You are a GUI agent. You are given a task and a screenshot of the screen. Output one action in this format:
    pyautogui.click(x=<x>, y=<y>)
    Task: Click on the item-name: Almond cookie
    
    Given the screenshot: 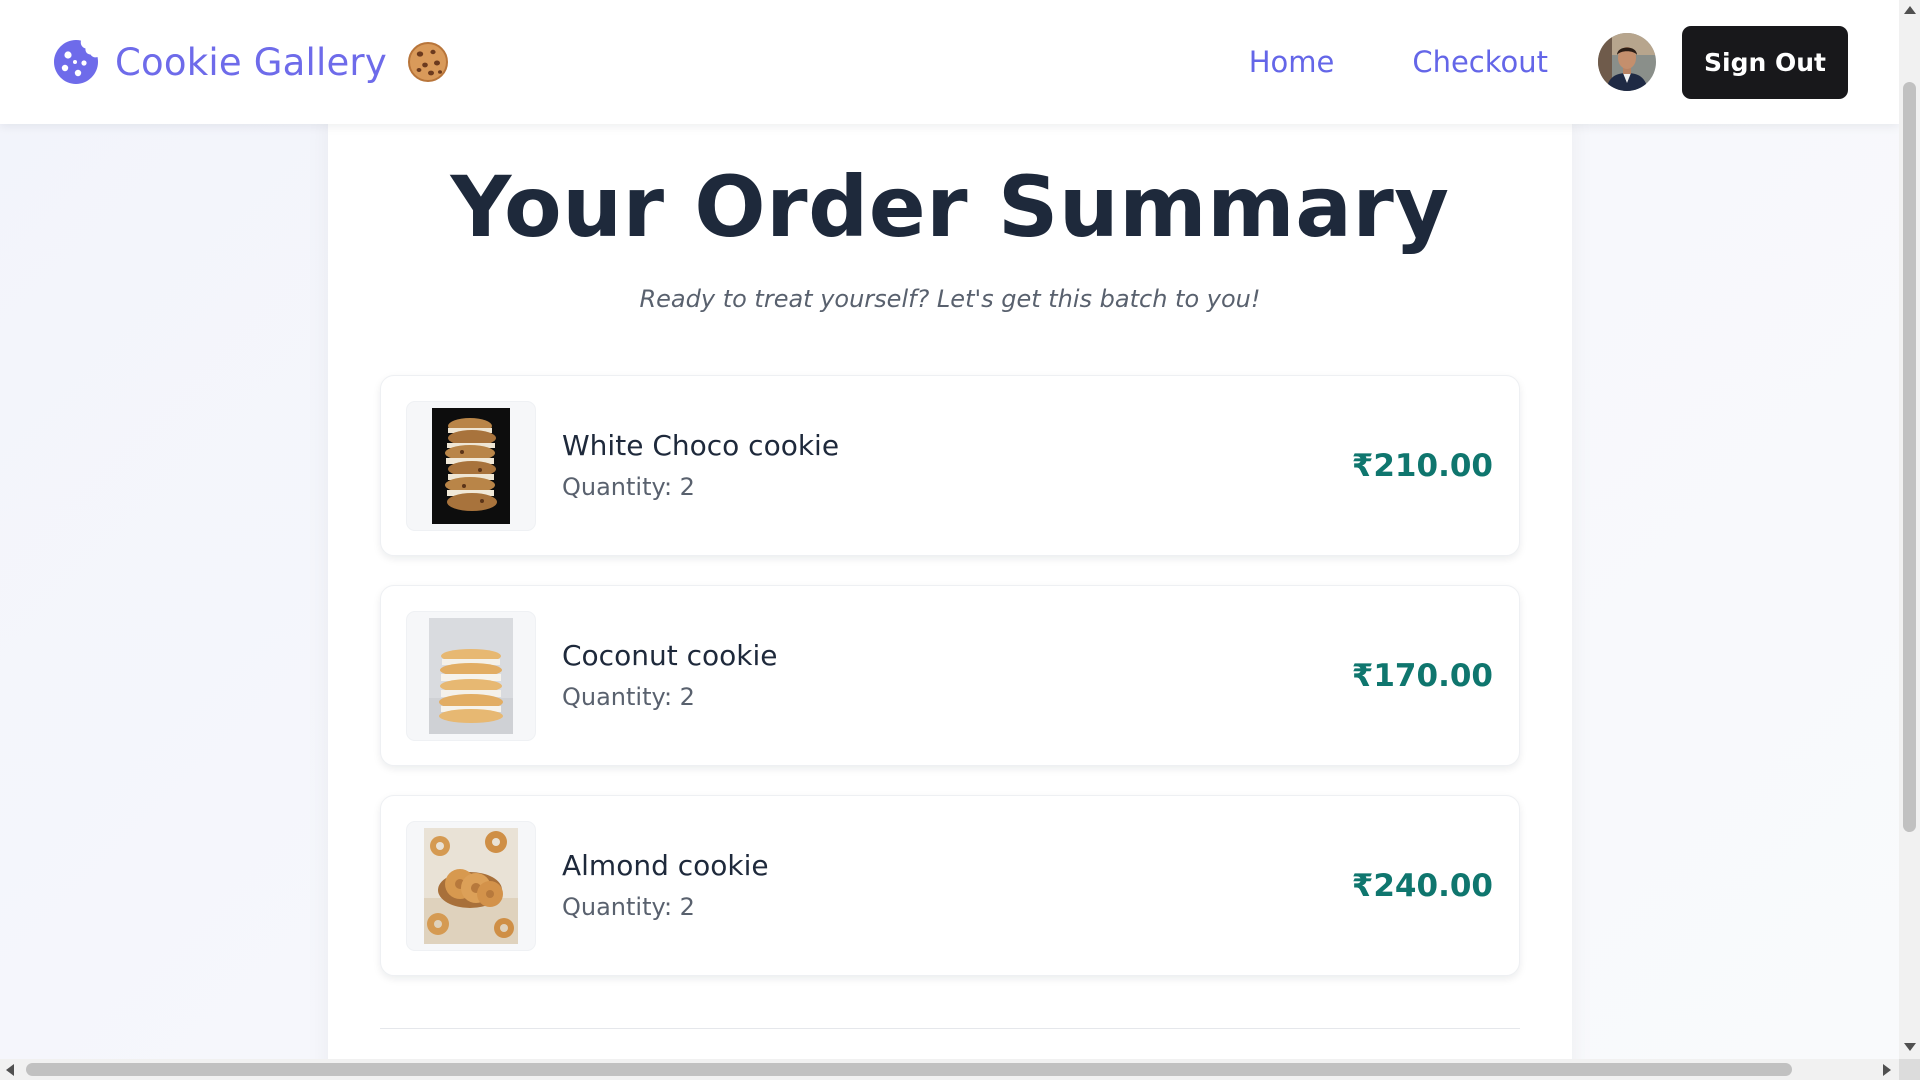 What is the action you would take?
    pyautogui.click(x=665, y=865)
    